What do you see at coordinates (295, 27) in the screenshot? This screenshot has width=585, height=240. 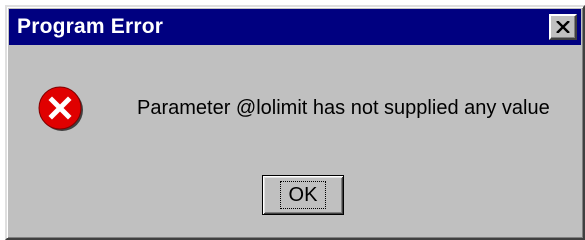 I see `title-bar: Program Error` at bounding box center [295, 27].